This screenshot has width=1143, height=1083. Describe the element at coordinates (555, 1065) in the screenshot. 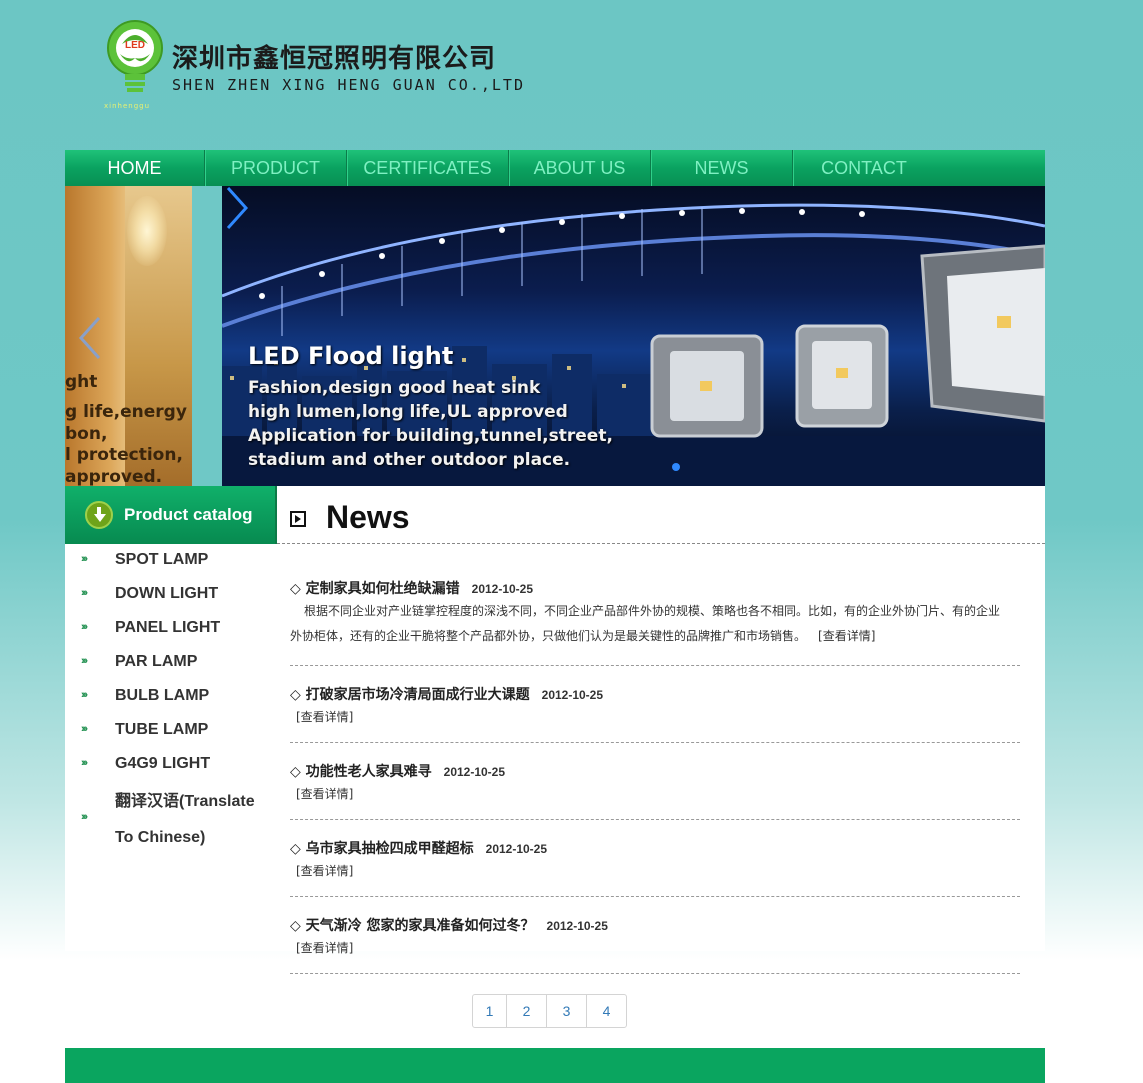

I see `footer-bar` at that location.